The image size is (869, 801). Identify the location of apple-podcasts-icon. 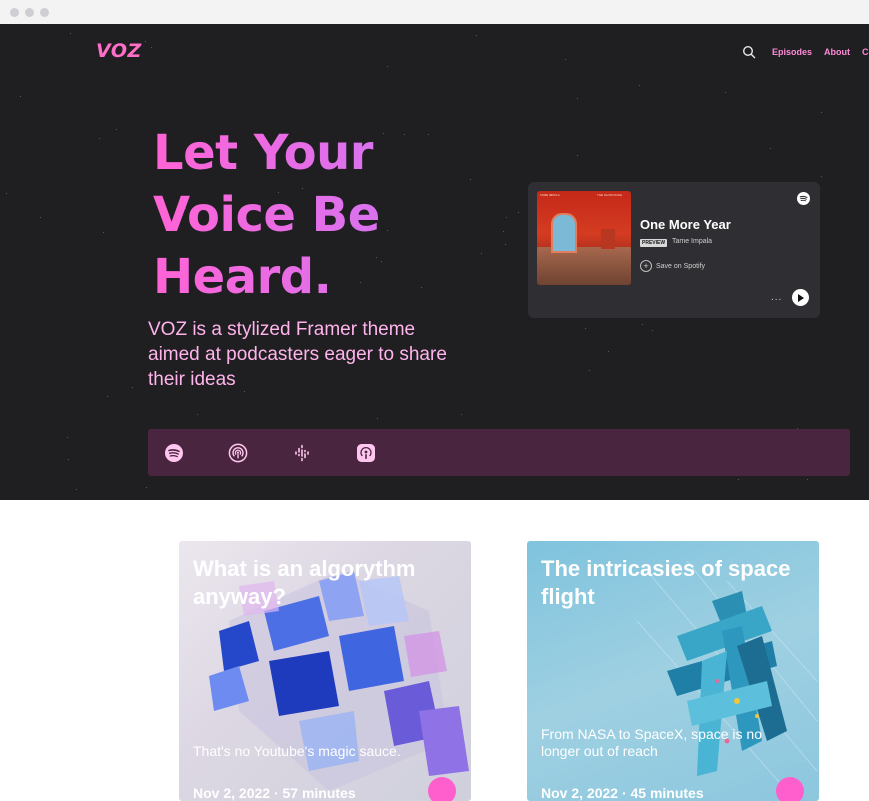
(366, 453).